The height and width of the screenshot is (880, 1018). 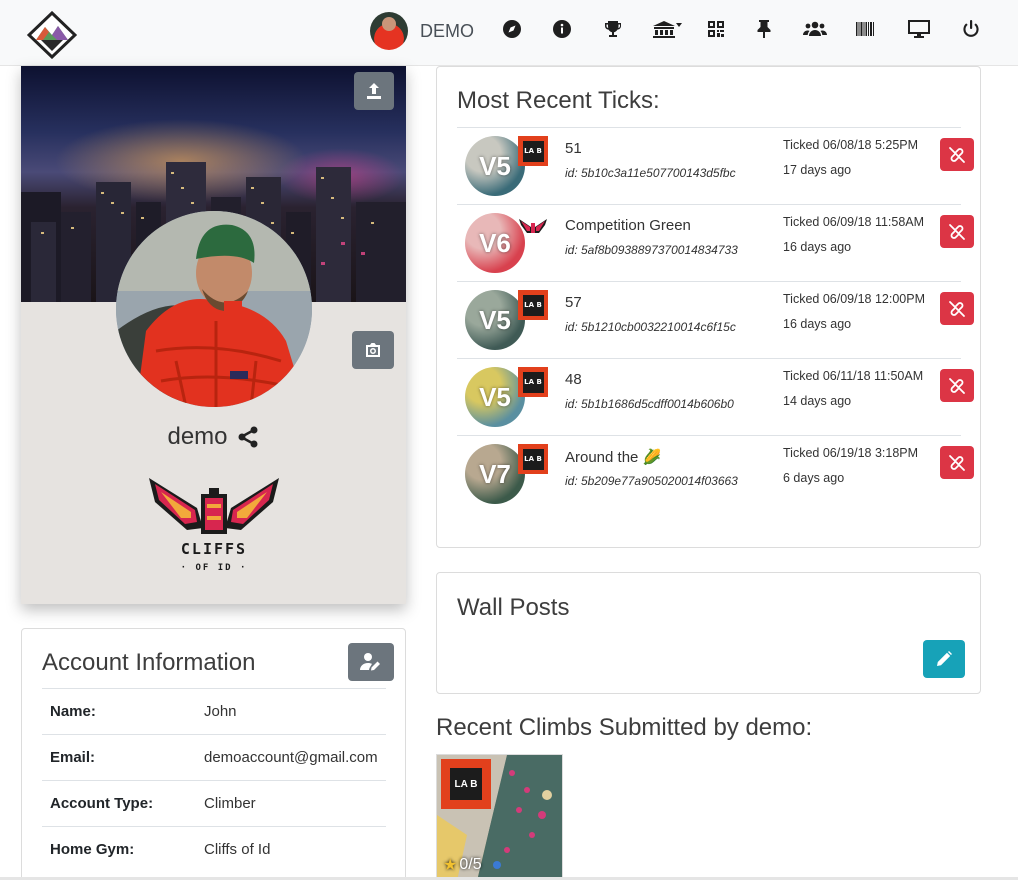 I want to click on tick-relative-time: 17 days ago, so click(x=817, y=170).